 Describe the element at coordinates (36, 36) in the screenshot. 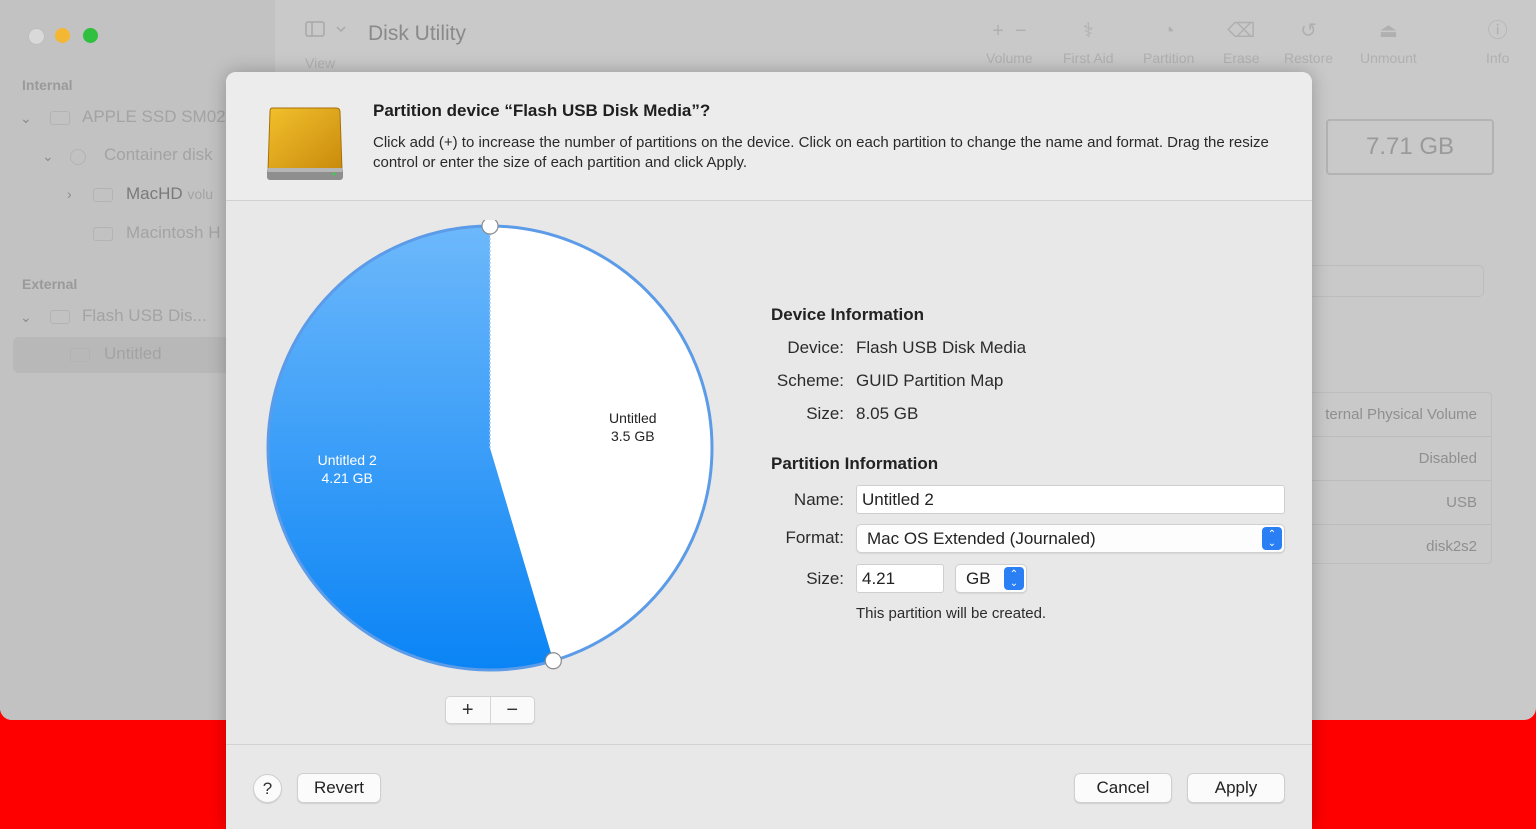

I see `close-window-button` at that location.